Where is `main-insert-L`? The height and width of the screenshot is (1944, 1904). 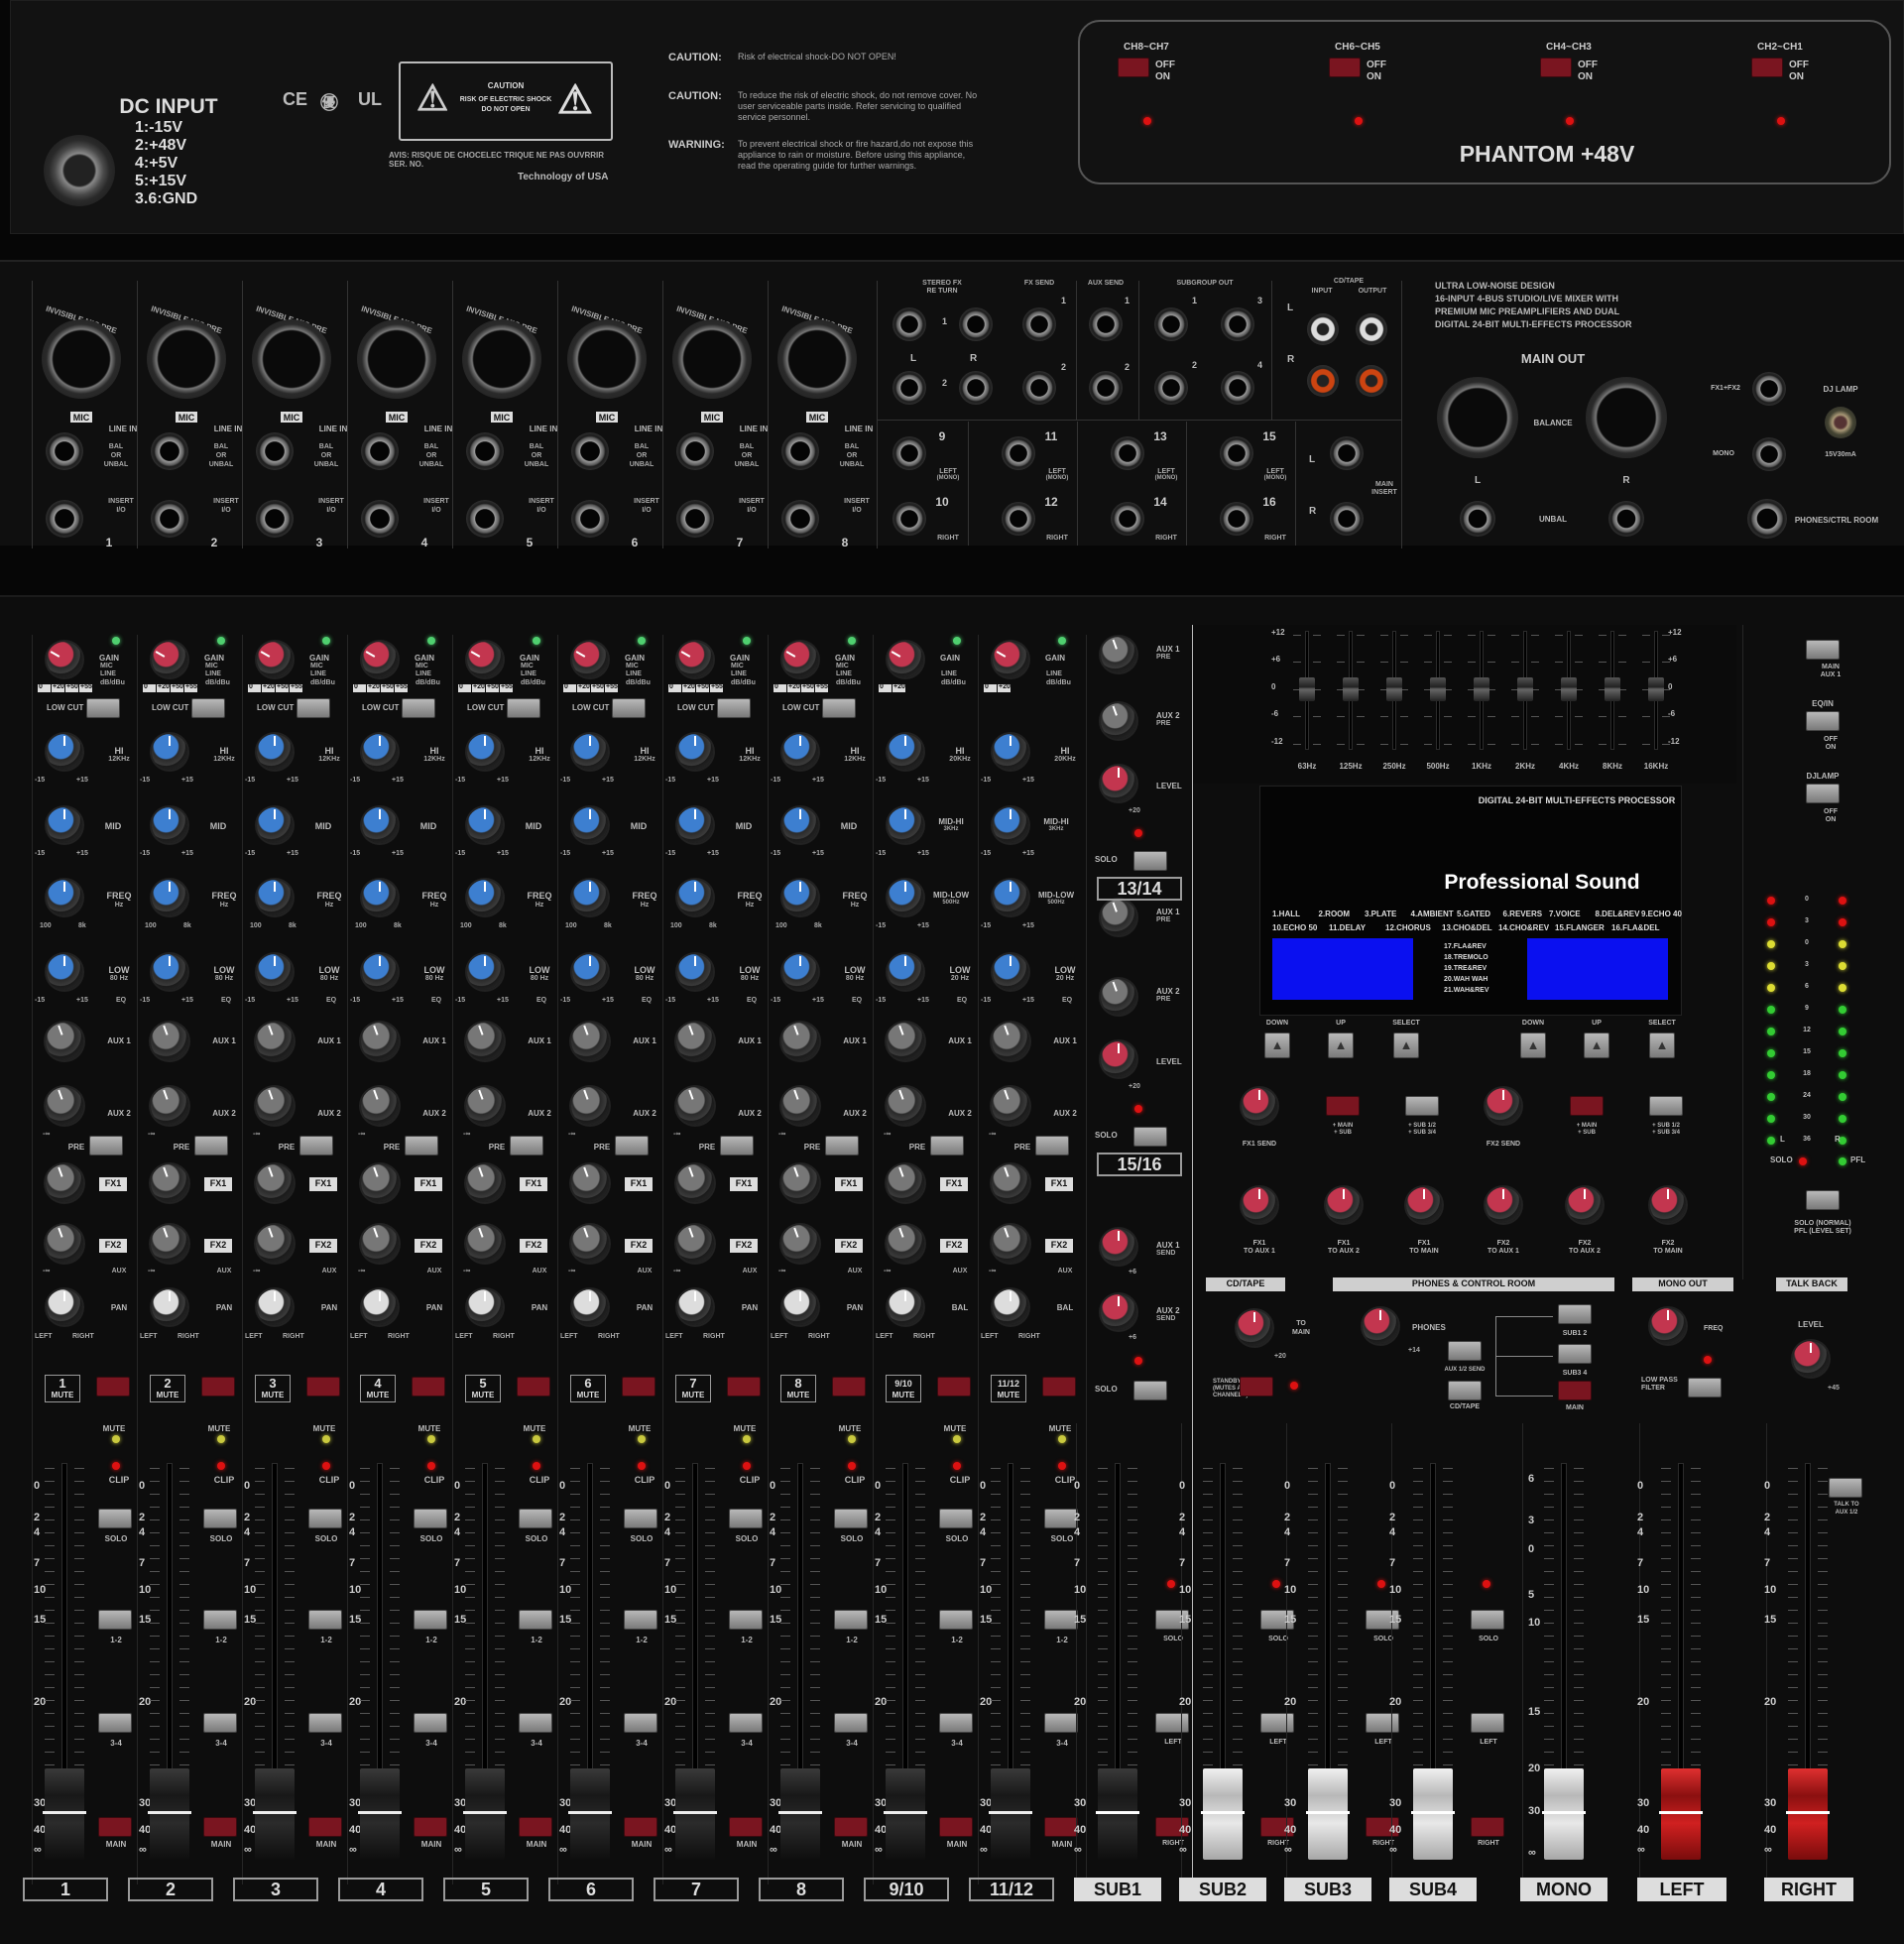 main-insert-L is located at coordinates (1347, 453).